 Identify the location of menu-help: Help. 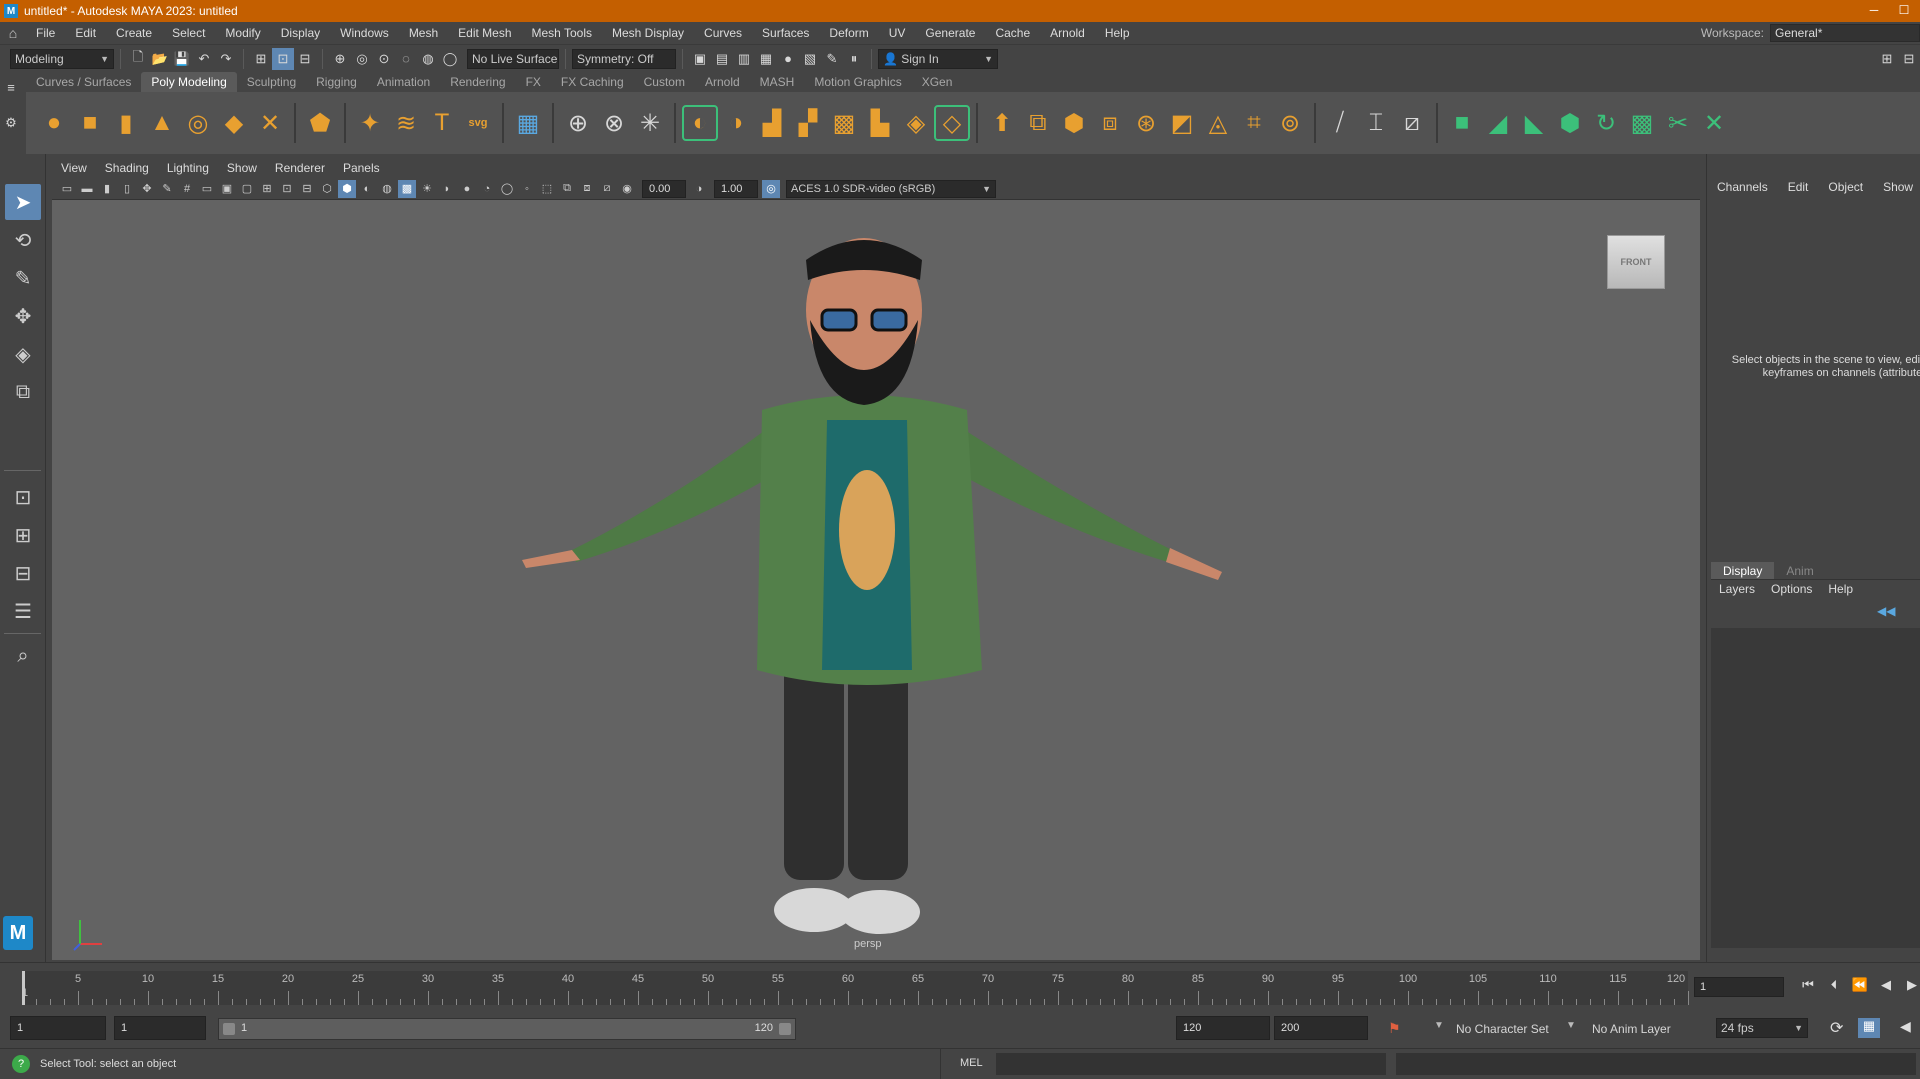
(1117, 33).